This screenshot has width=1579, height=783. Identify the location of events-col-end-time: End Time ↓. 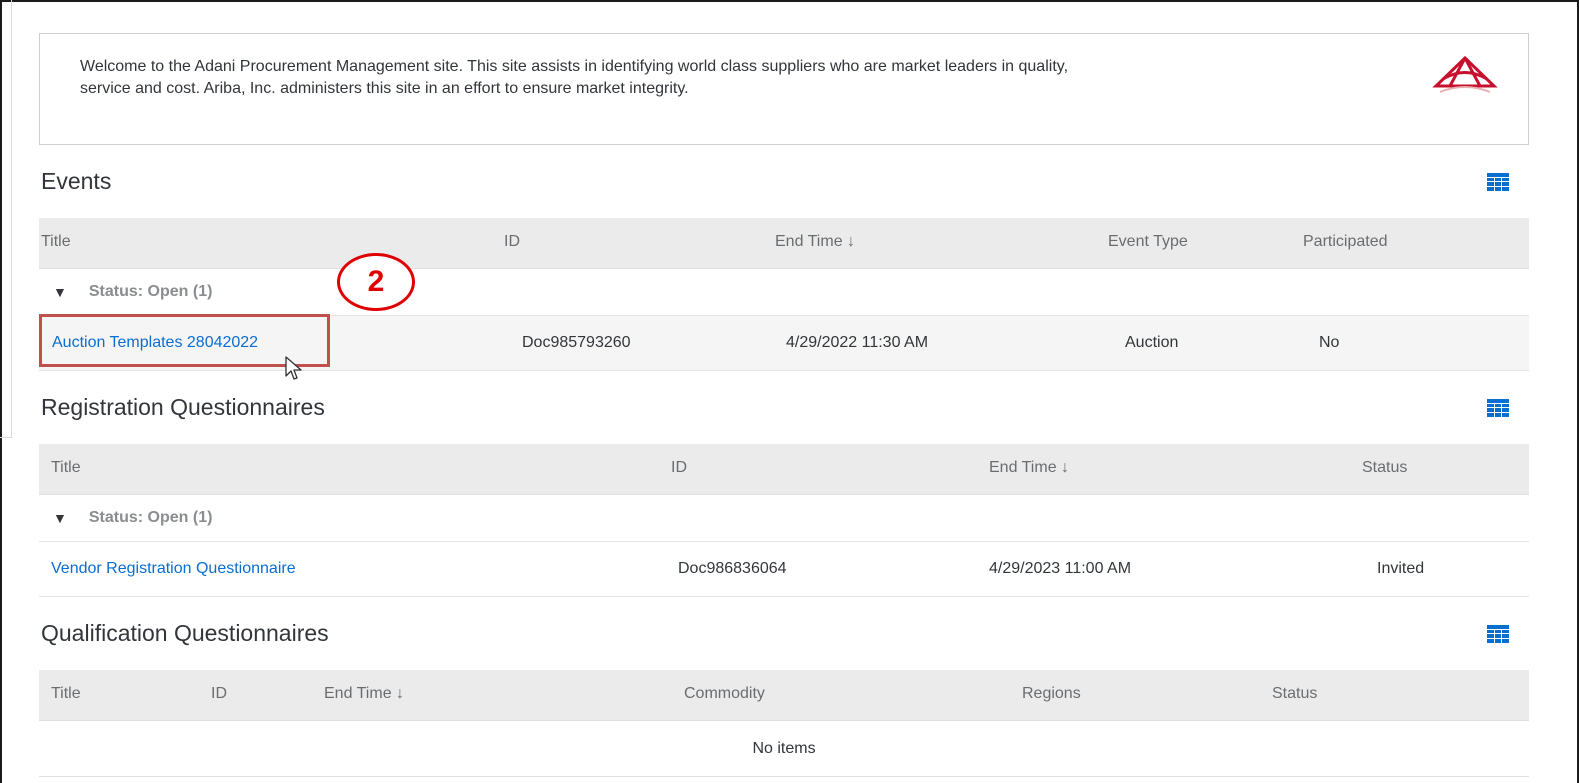
(815, 242).